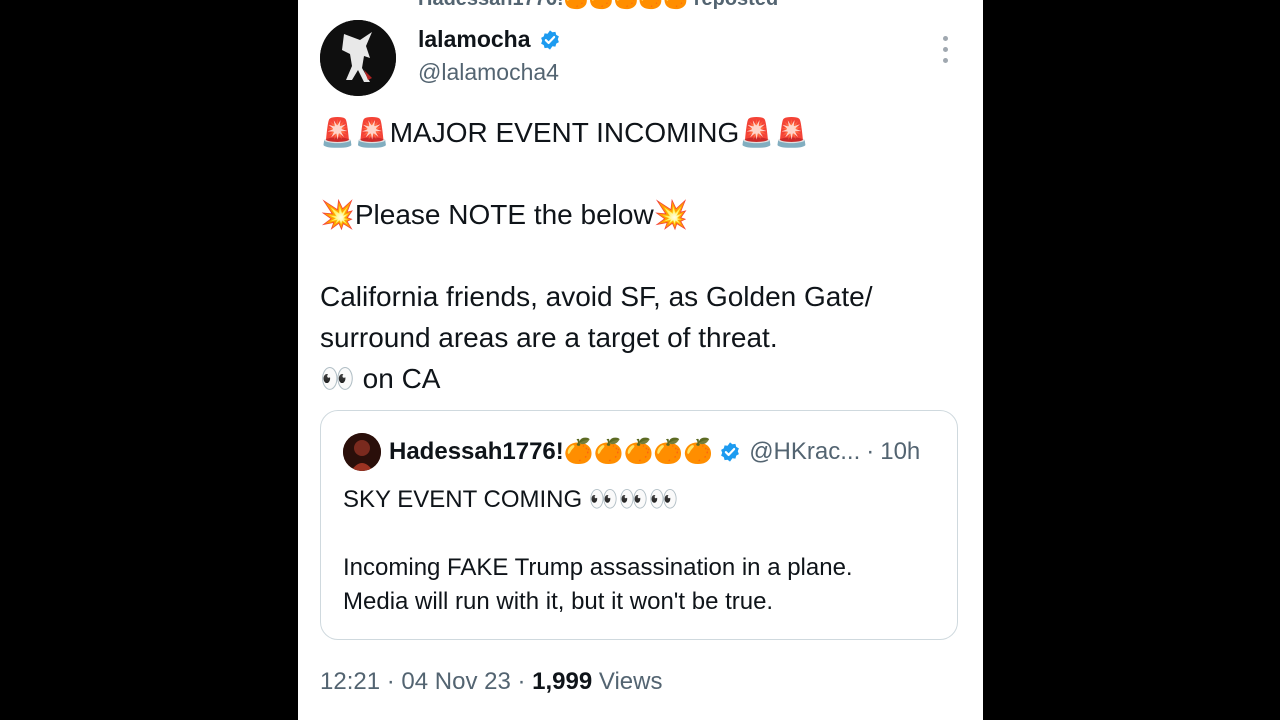  I want to click on avatar, so click(358, 58).